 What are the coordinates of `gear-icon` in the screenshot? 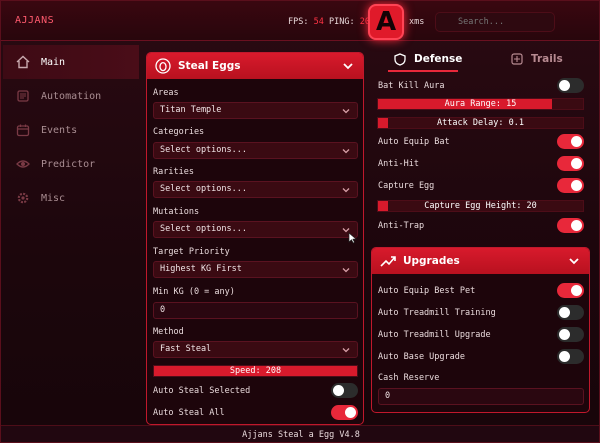 It's located at (23, 198).